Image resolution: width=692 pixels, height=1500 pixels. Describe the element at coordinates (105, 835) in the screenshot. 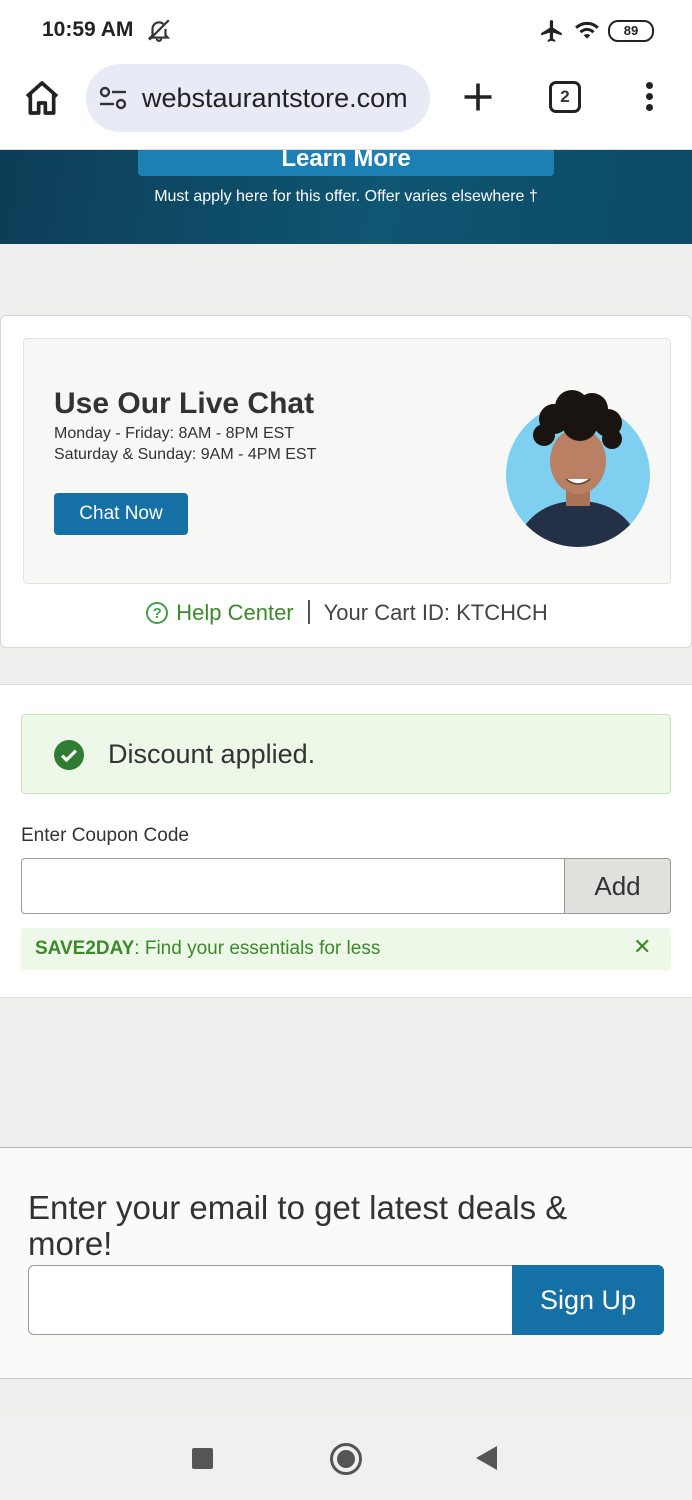

I see `coupon-label: Enter Coupon Code` at that location.